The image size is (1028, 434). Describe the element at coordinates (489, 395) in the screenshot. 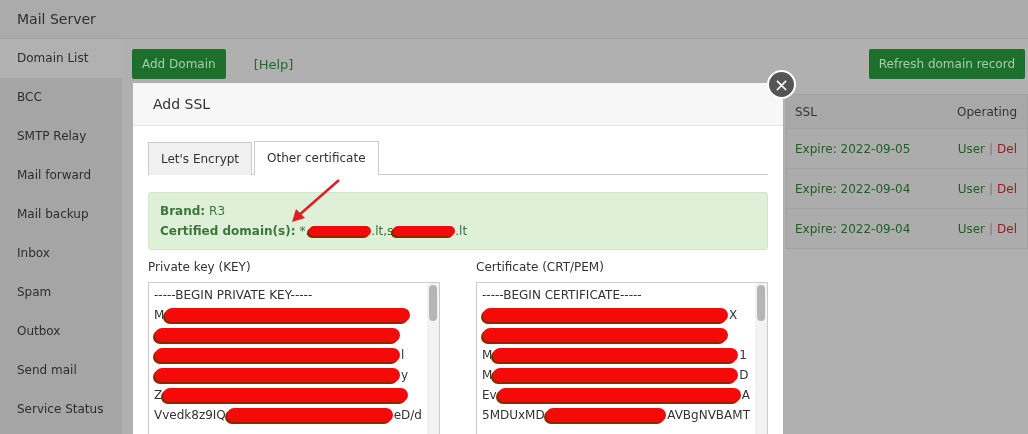

I see `key-text: Ev` at that location.